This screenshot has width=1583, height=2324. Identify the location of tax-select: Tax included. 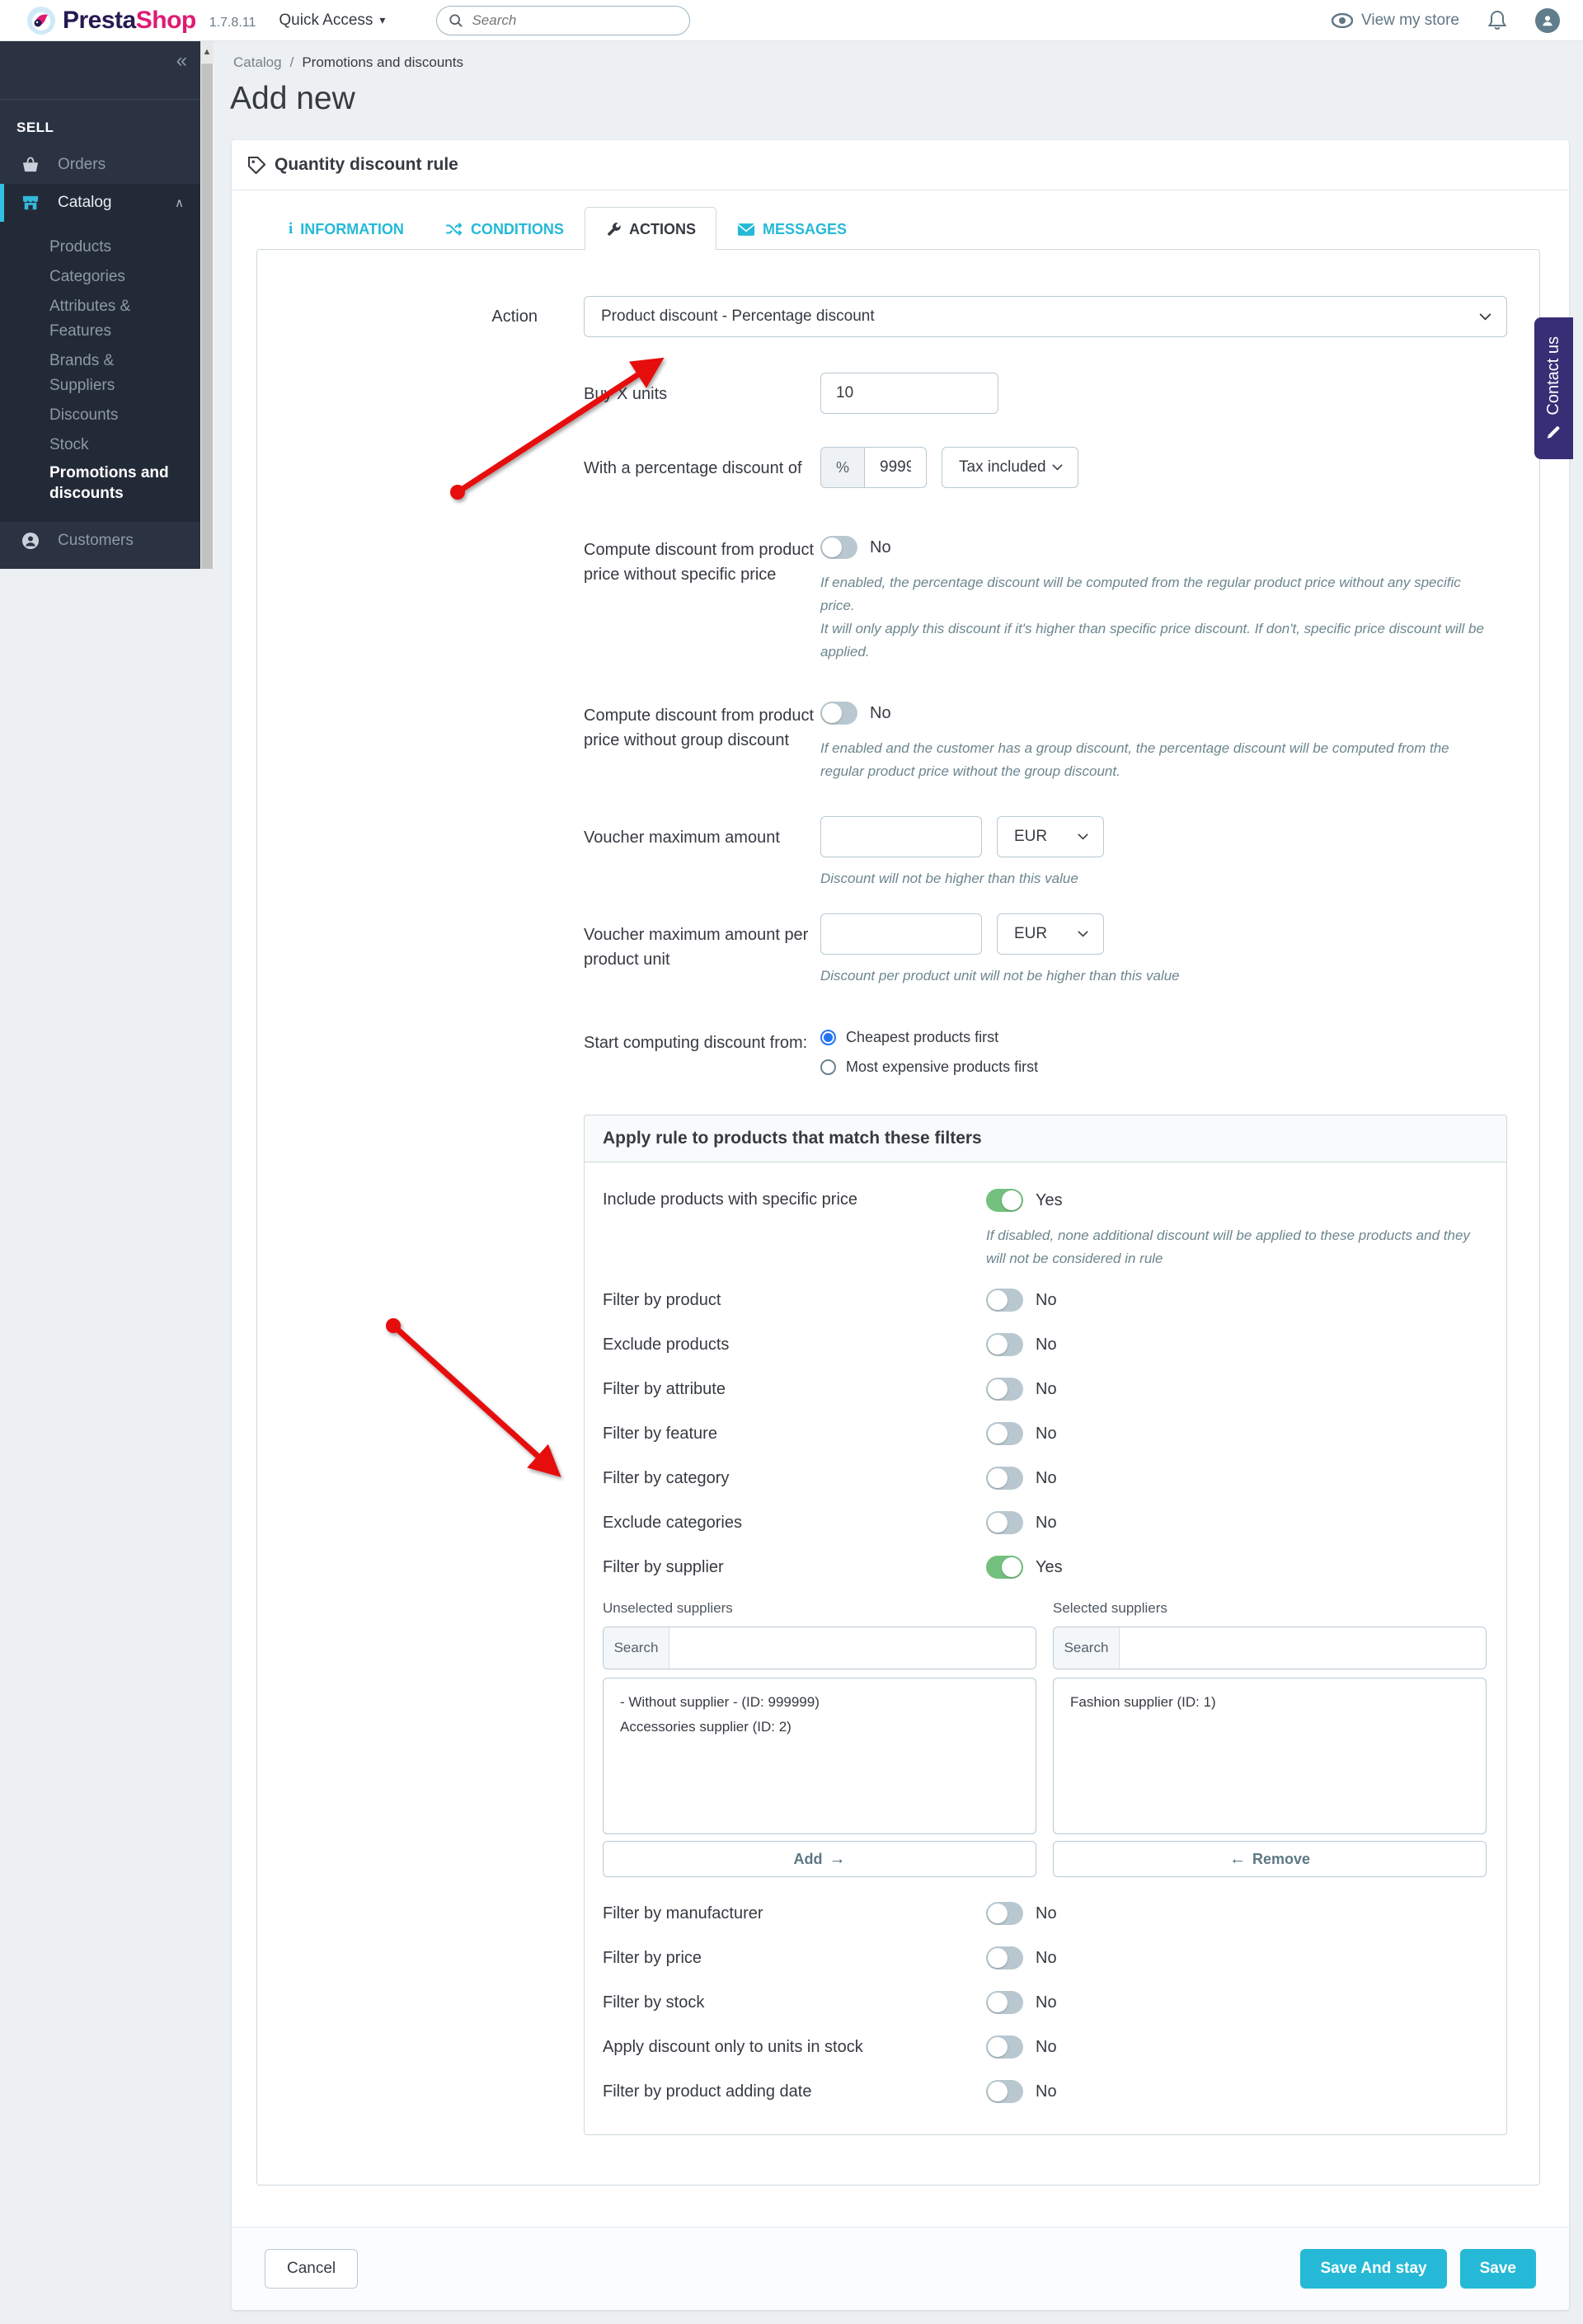
(1010, 467).